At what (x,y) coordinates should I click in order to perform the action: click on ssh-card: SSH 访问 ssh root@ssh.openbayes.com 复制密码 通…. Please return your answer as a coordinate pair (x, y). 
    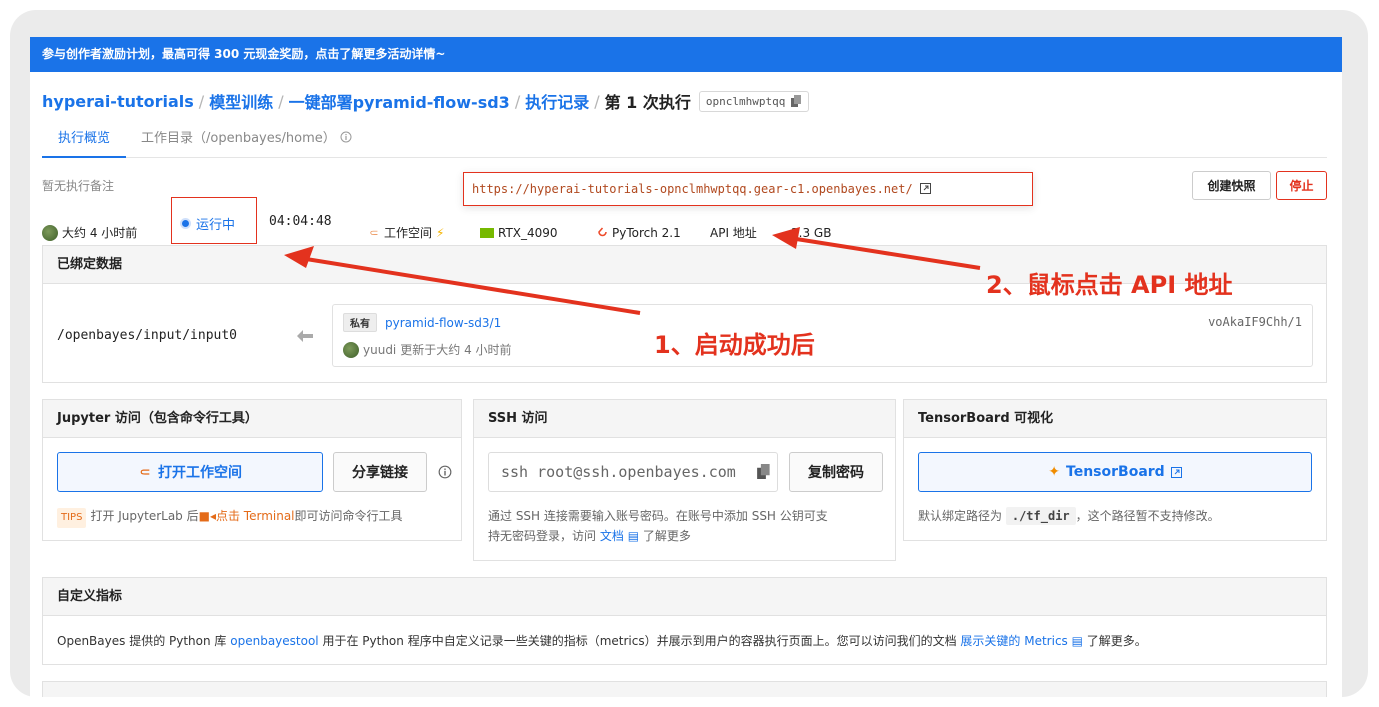
    Looking at the image, I should click on (684, 480).